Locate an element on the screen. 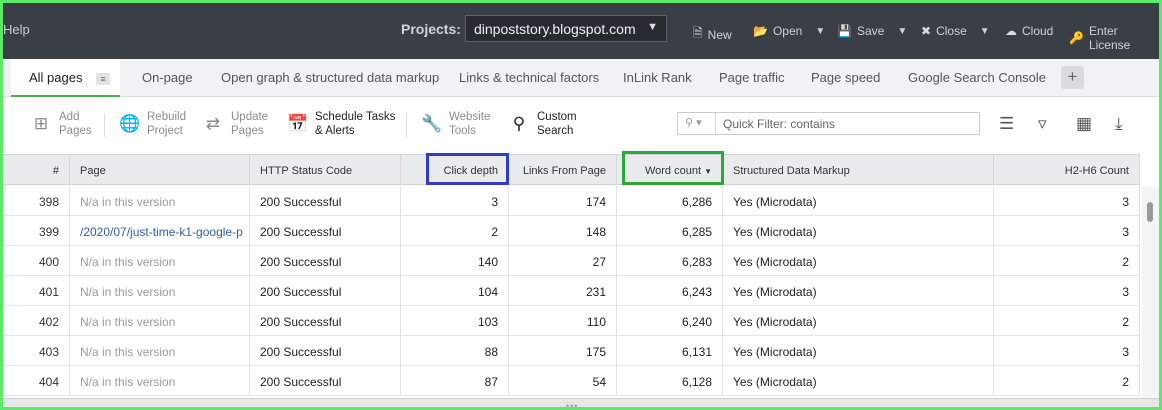 Image resolution: width=1162 pixels, height=410 pixels. update-label-2: Pages is located at coordinates (247, 131).